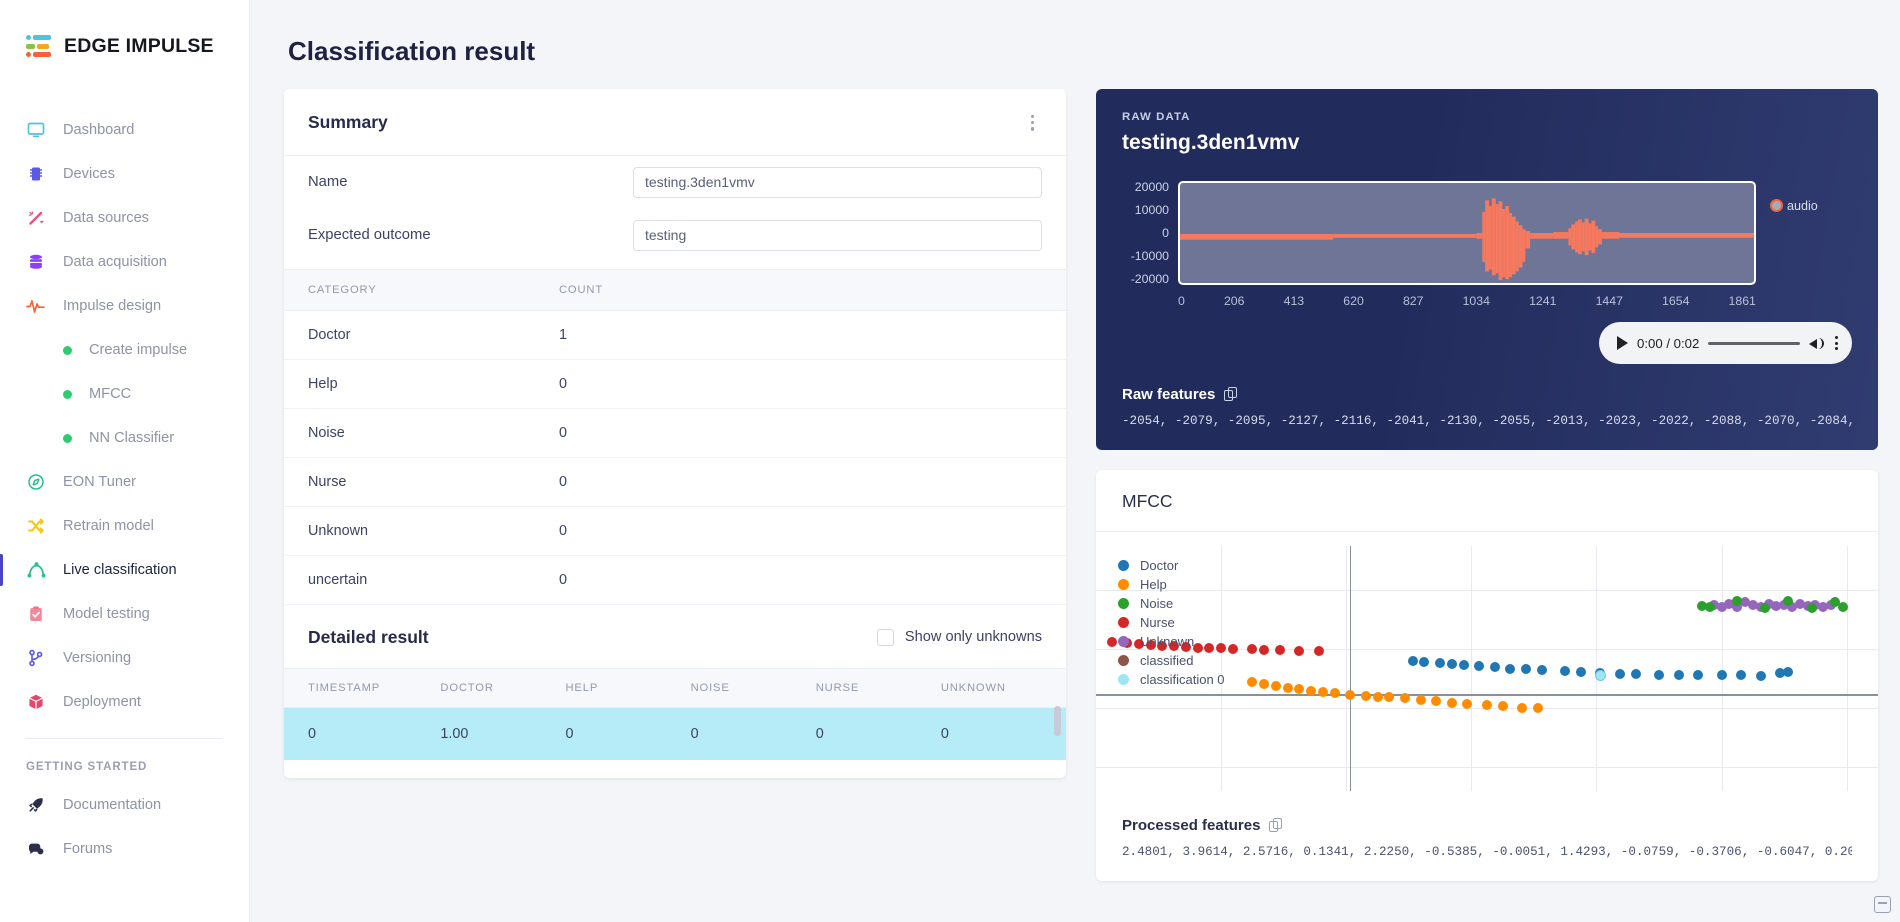 The image size is (1900, 922). I want to click on column-header-timestamp: TIMESTAMP, so click(362, 687).